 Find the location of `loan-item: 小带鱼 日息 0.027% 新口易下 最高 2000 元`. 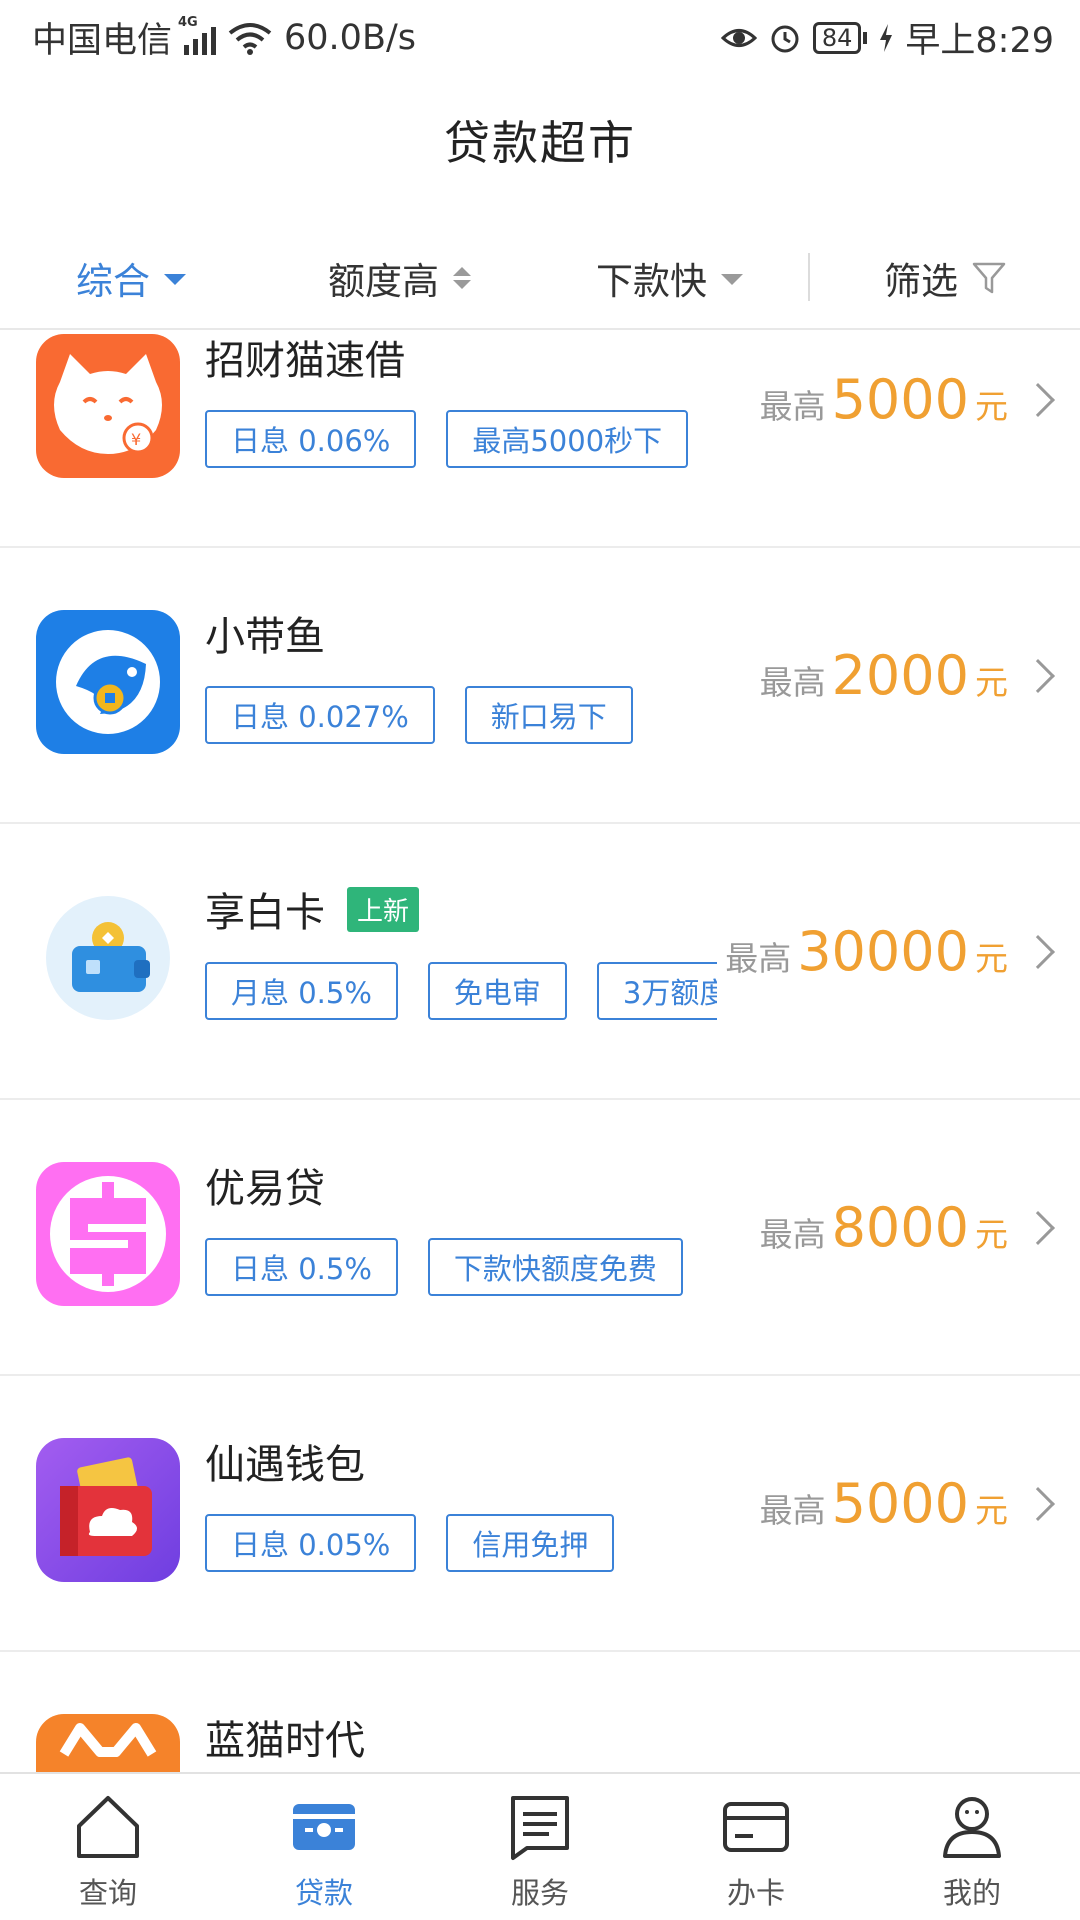

loan-item: 小带鱼 日息 0.027% 新口易下 最高 2000 元 is located at coordinates (540, 686).